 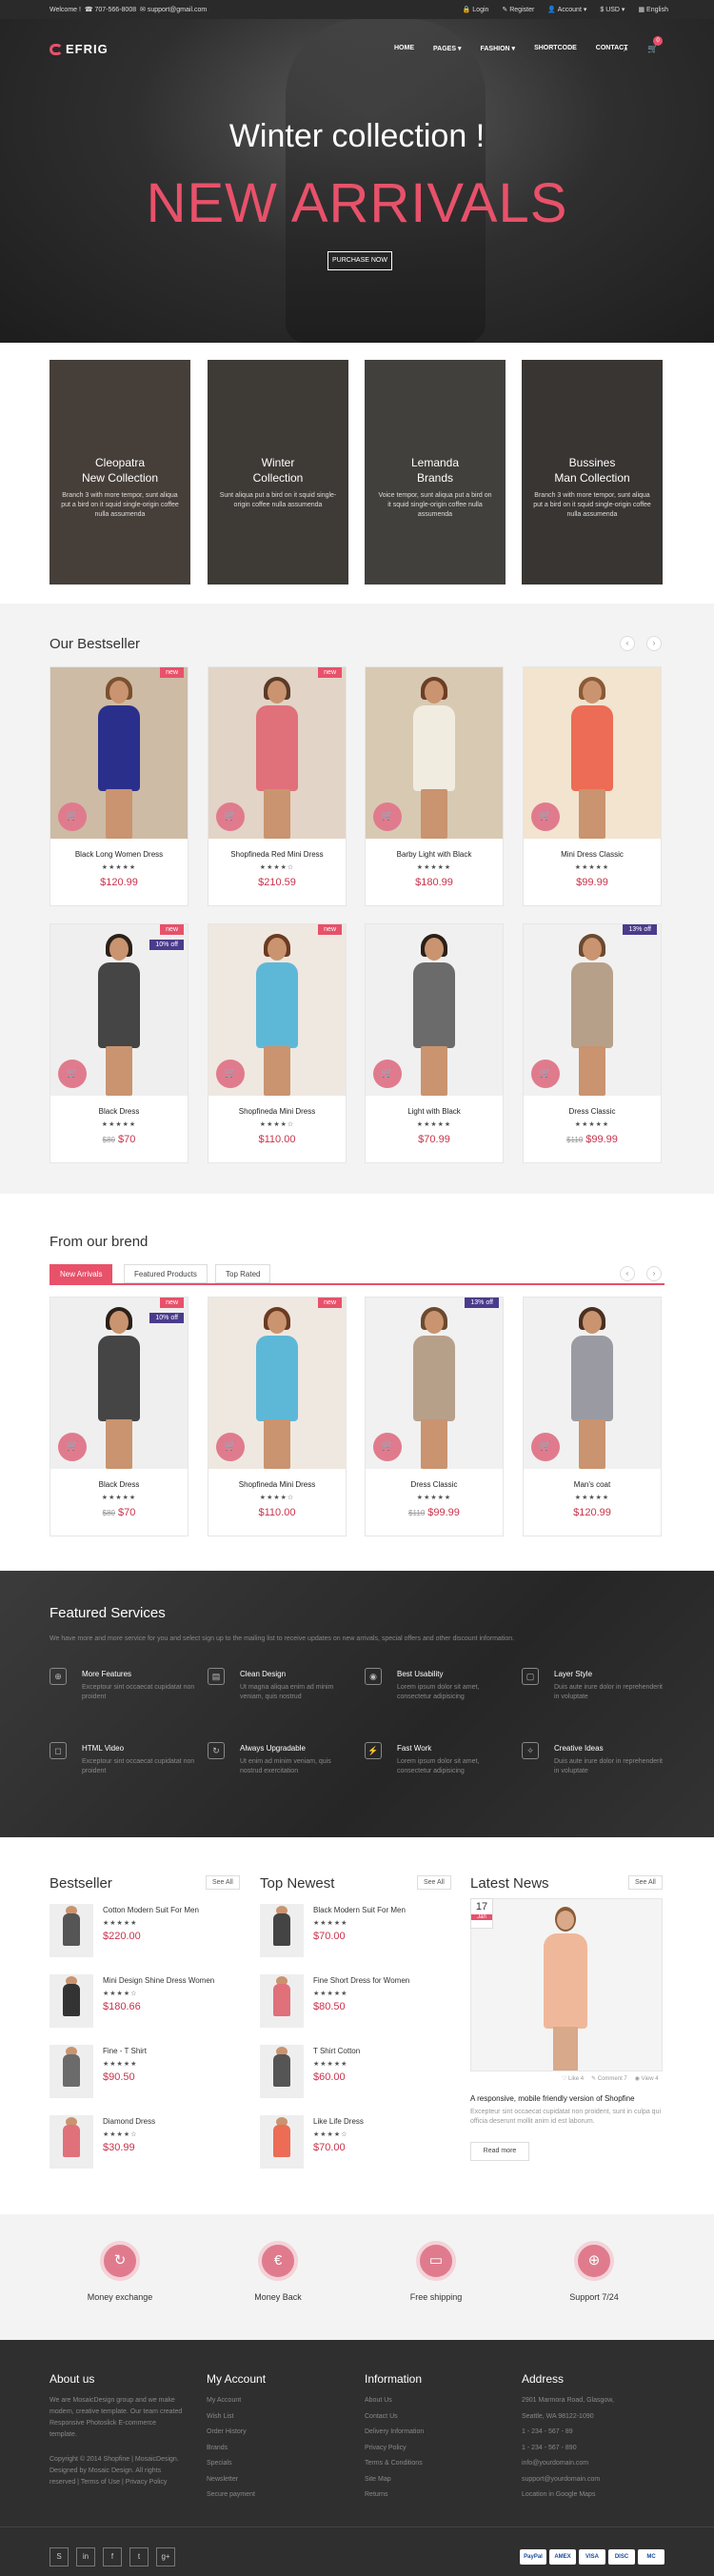 I want to click on news-see-all-button: See All, so click(x=645, y=1883).